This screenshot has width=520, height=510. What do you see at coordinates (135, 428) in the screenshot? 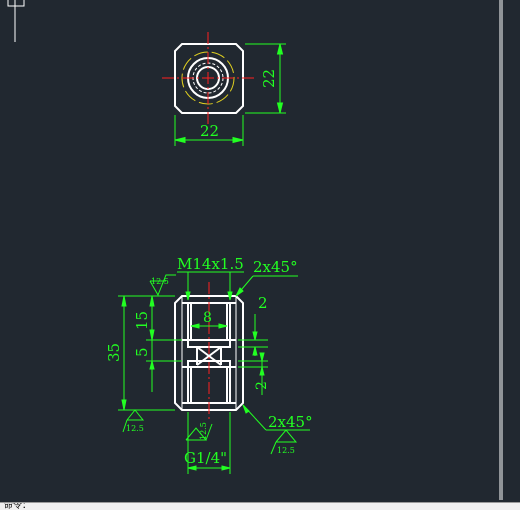
I see `roughness-left-text: 12.5` at bounding box center [135, 428].